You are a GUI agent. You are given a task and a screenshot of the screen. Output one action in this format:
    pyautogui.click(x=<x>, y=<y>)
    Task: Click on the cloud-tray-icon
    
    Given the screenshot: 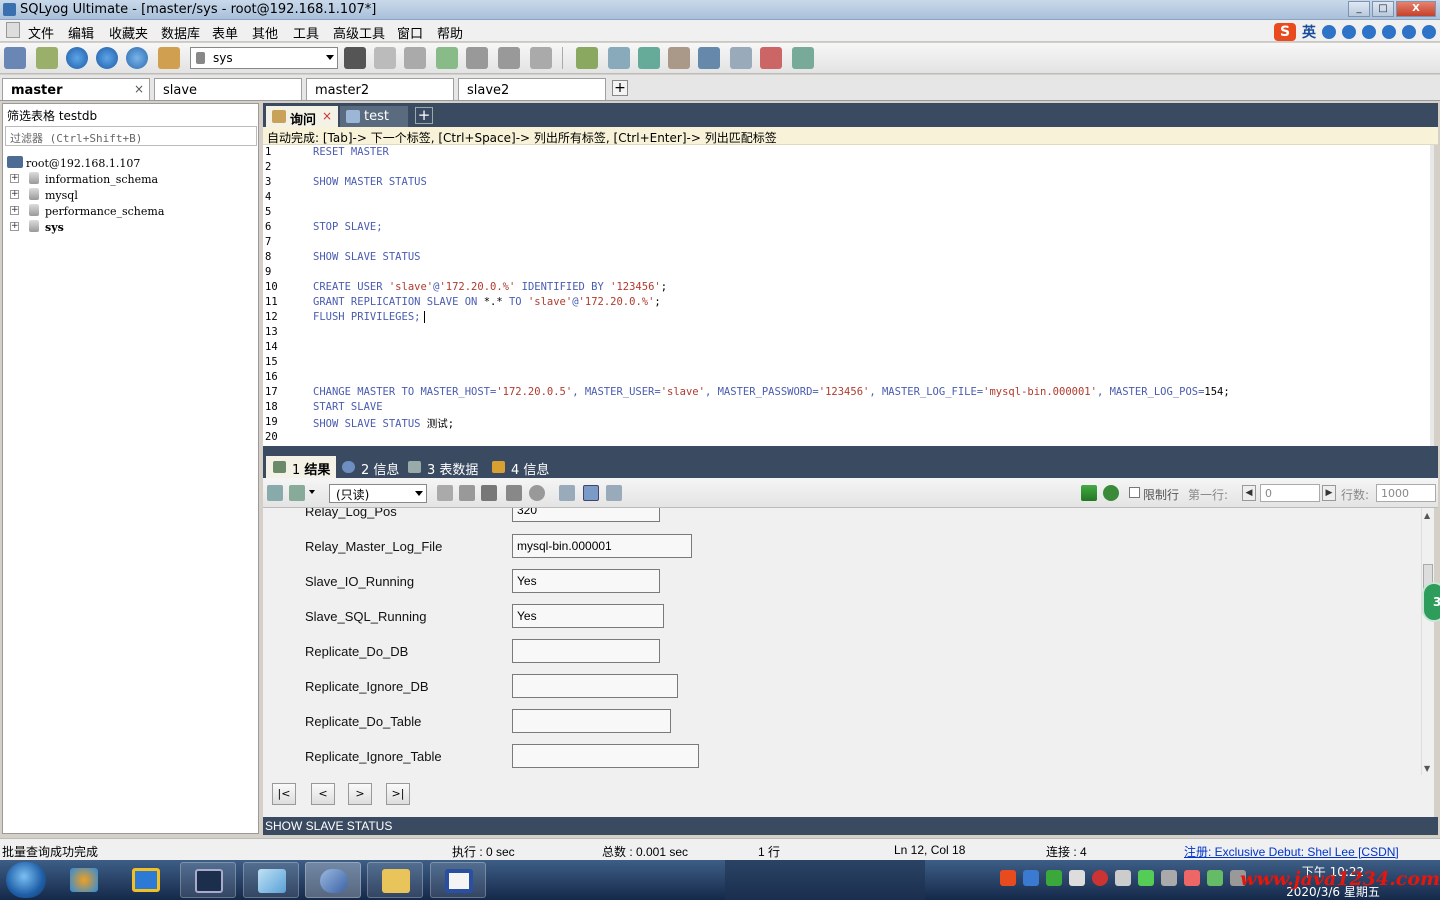 What is the action you would take?
    pyautogui.click(x=1192, y=878)
    